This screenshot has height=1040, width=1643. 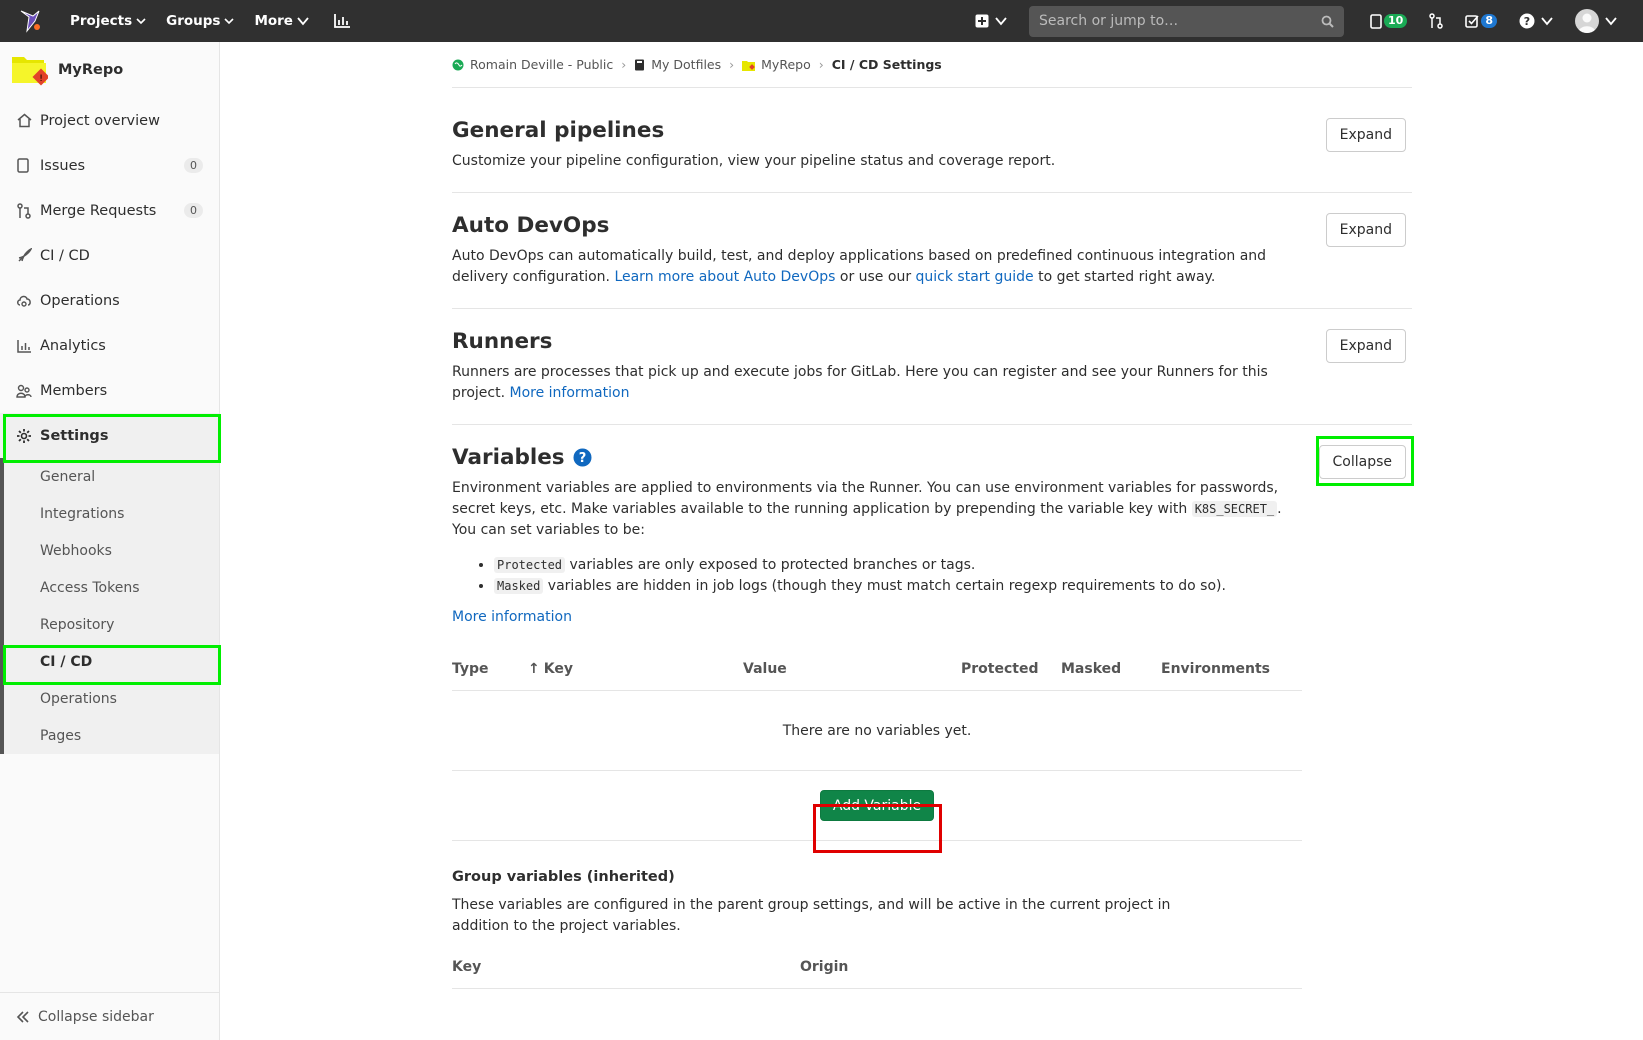 What do you see at coordinates (98, 210) in the screenshot?
I see `sidebar-item-label: Merge Requests` at bounding box center [98, 210].